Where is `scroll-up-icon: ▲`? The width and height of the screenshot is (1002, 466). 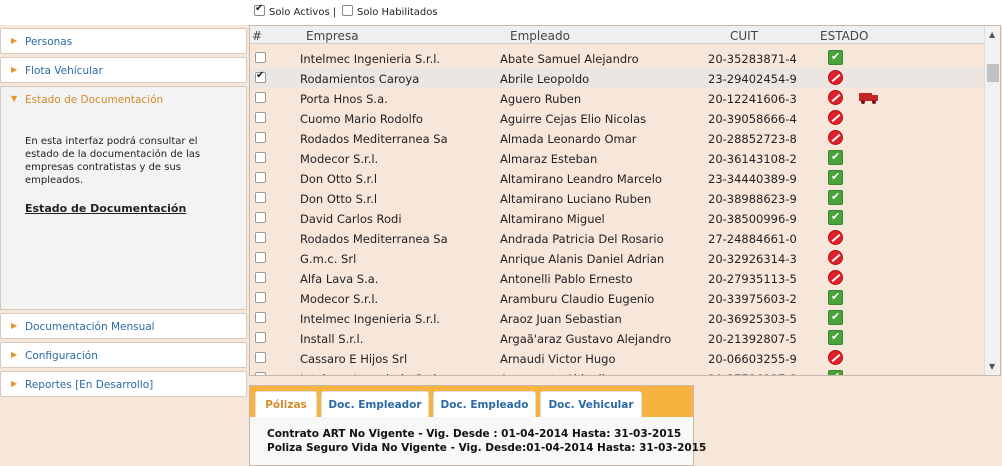
scroll-up-icon: ▲ is located at coordinates (992, 34).